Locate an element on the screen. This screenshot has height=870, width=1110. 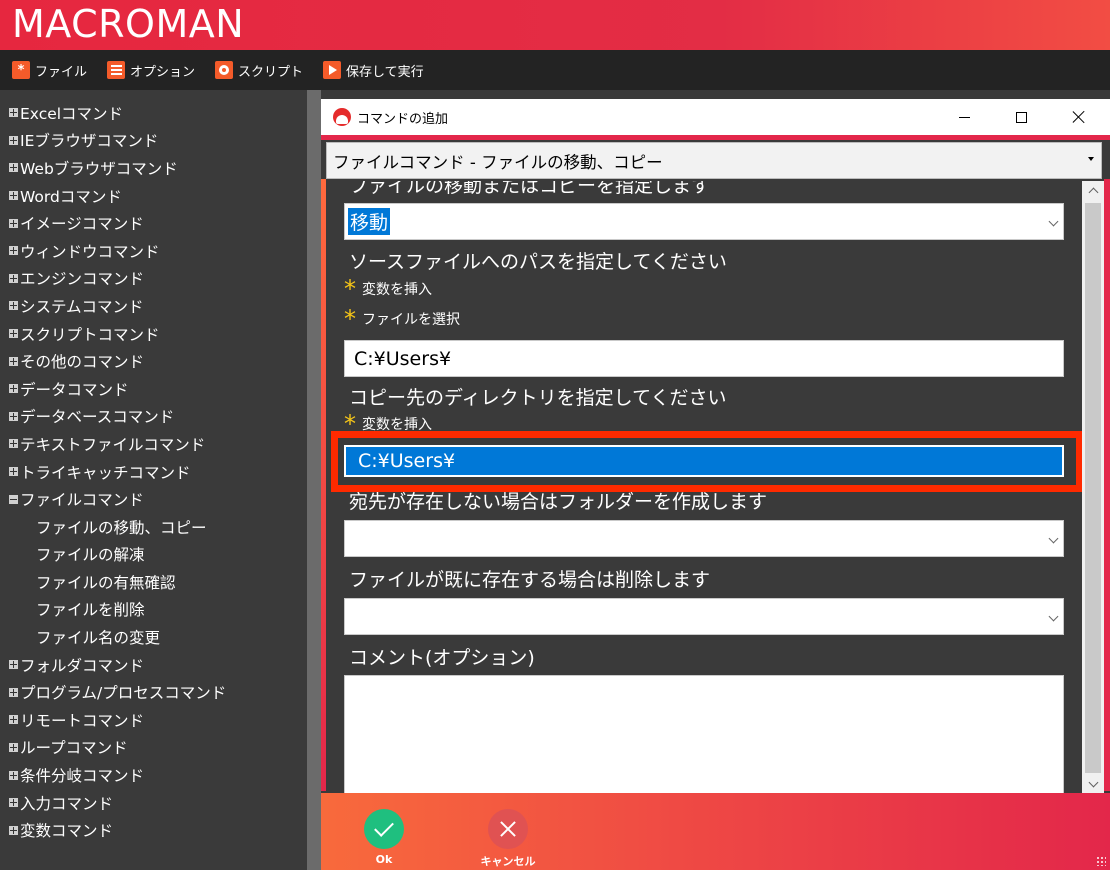
resize-grip-icon is located at coordinates (1101, 861).